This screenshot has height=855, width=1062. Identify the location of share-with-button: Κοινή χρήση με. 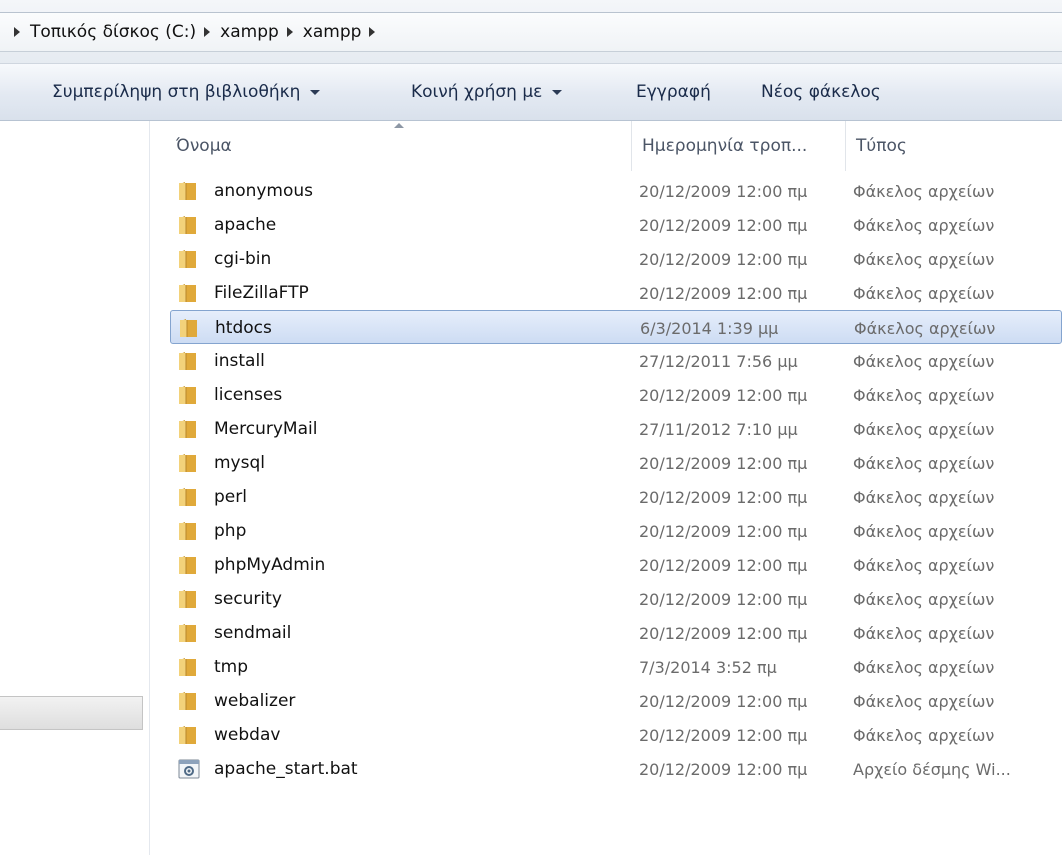
(487, 92).